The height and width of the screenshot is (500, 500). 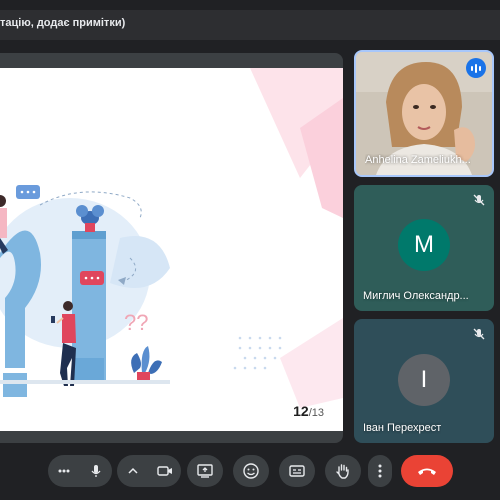 I want to click on slide-current-page: 12, so click(x=301, y=411).